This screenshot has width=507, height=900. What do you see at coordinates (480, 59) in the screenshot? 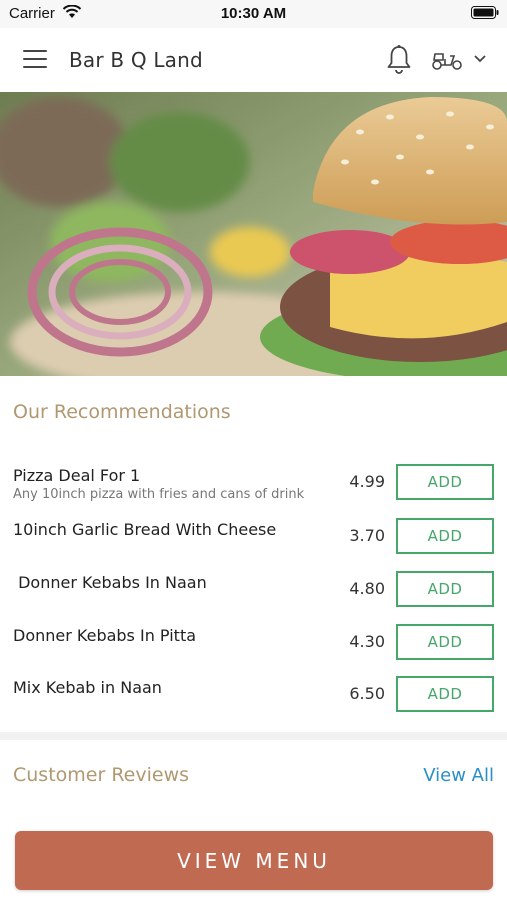
I see `chevron-down-icon` at bounding box center [480, 59].